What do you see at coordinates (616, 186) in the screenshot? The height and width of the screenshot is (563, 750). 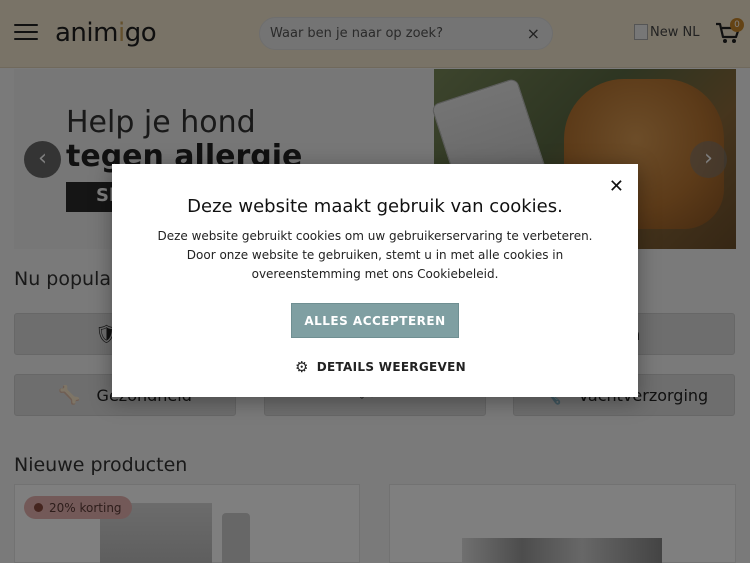 I see `close-icon: ✕` at bounding box center [616, 186].